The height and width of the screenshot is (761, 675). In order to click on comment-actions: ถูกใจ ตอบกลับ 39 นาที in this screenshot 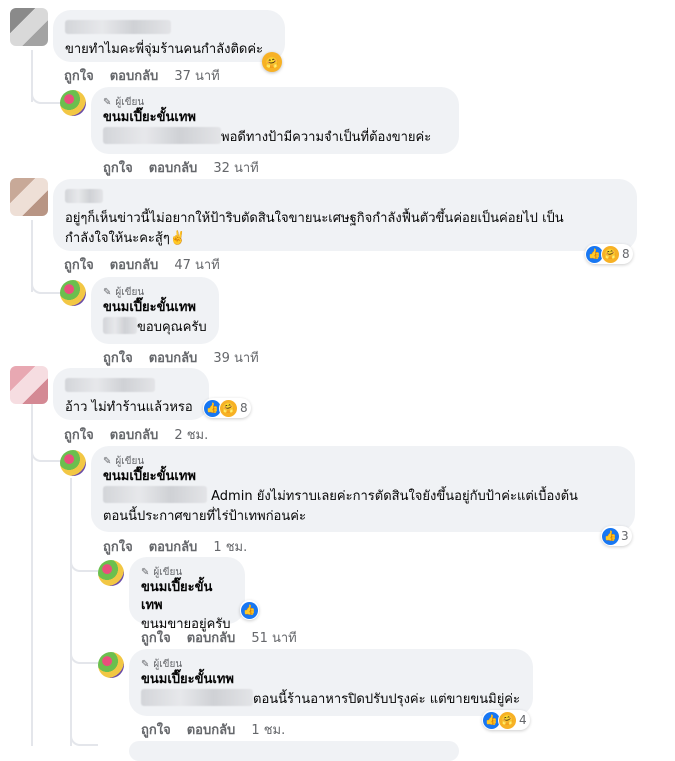, I will do `click(181, 357)`.